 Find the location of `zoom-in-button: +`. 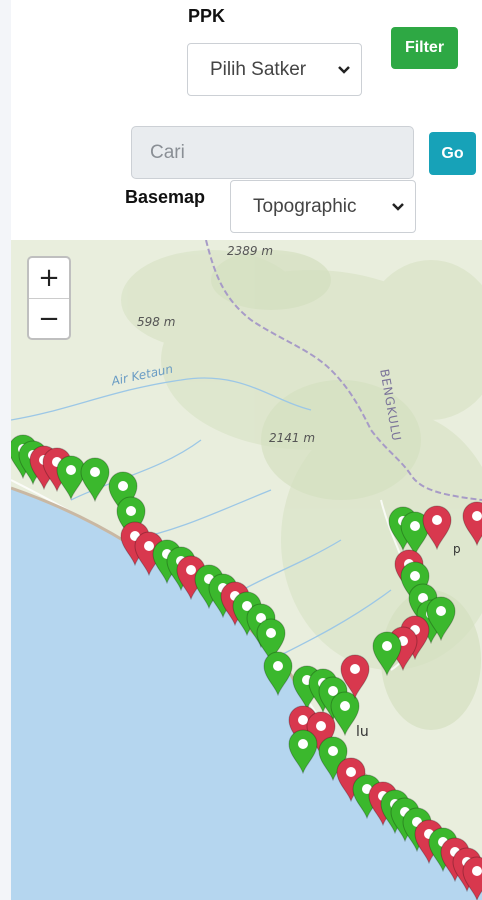

zoom-in-button: + is located at coordinates (49, 278).